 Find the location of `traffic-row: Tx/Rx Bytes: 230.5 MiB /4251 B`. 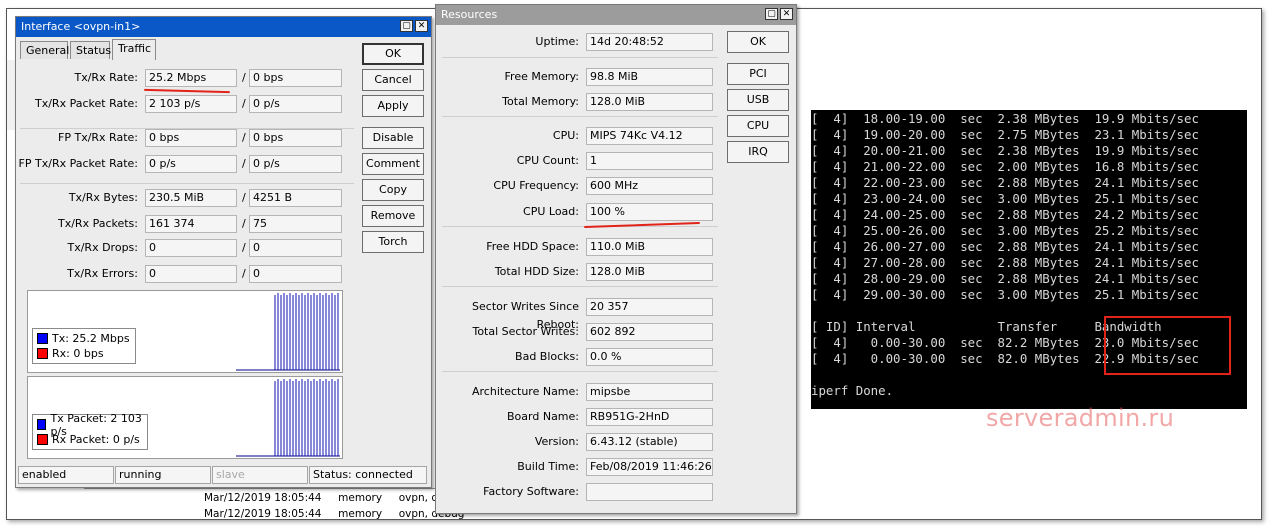

traffic-row: Tx/Rx Bytes: 230.5 MiB /4251 B is located at coordinates (186, 198).